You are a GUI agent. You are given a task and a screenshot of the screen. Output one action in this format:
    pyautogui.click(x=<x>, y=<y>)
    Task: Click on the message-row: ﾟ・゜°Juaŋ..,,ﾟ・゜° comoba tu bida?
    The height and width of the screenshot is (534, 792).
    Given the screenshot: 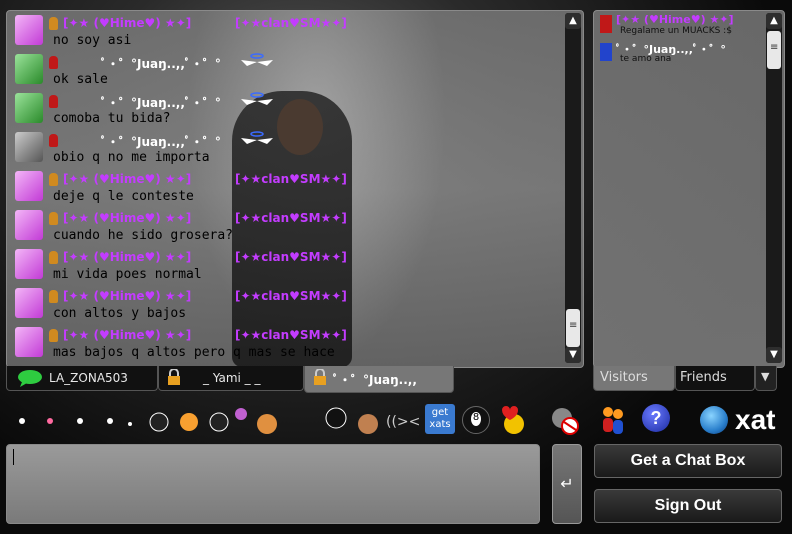 What is the action you would take?
    pyautogui.click(x=286, y=110)
    